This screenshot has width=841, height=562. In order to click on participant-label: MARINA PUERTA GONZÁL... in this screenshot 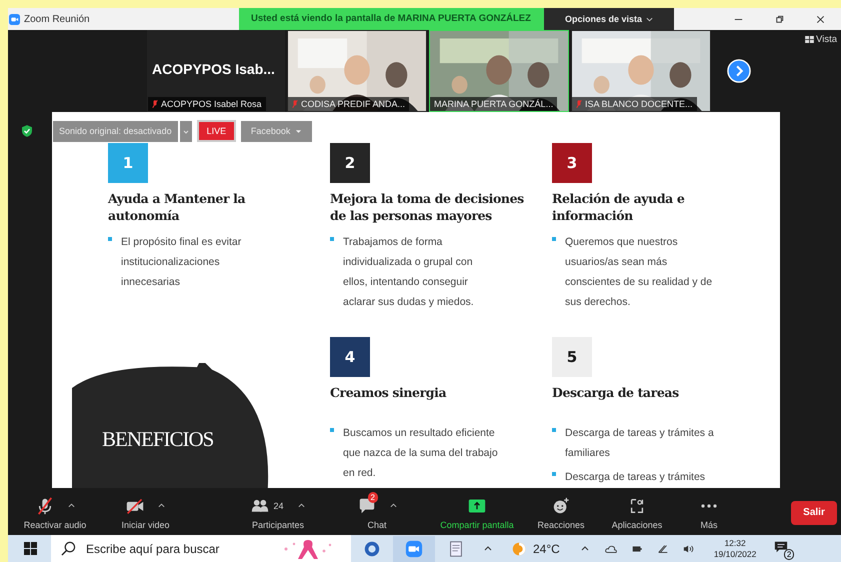, I will do `click(494, 104)`.